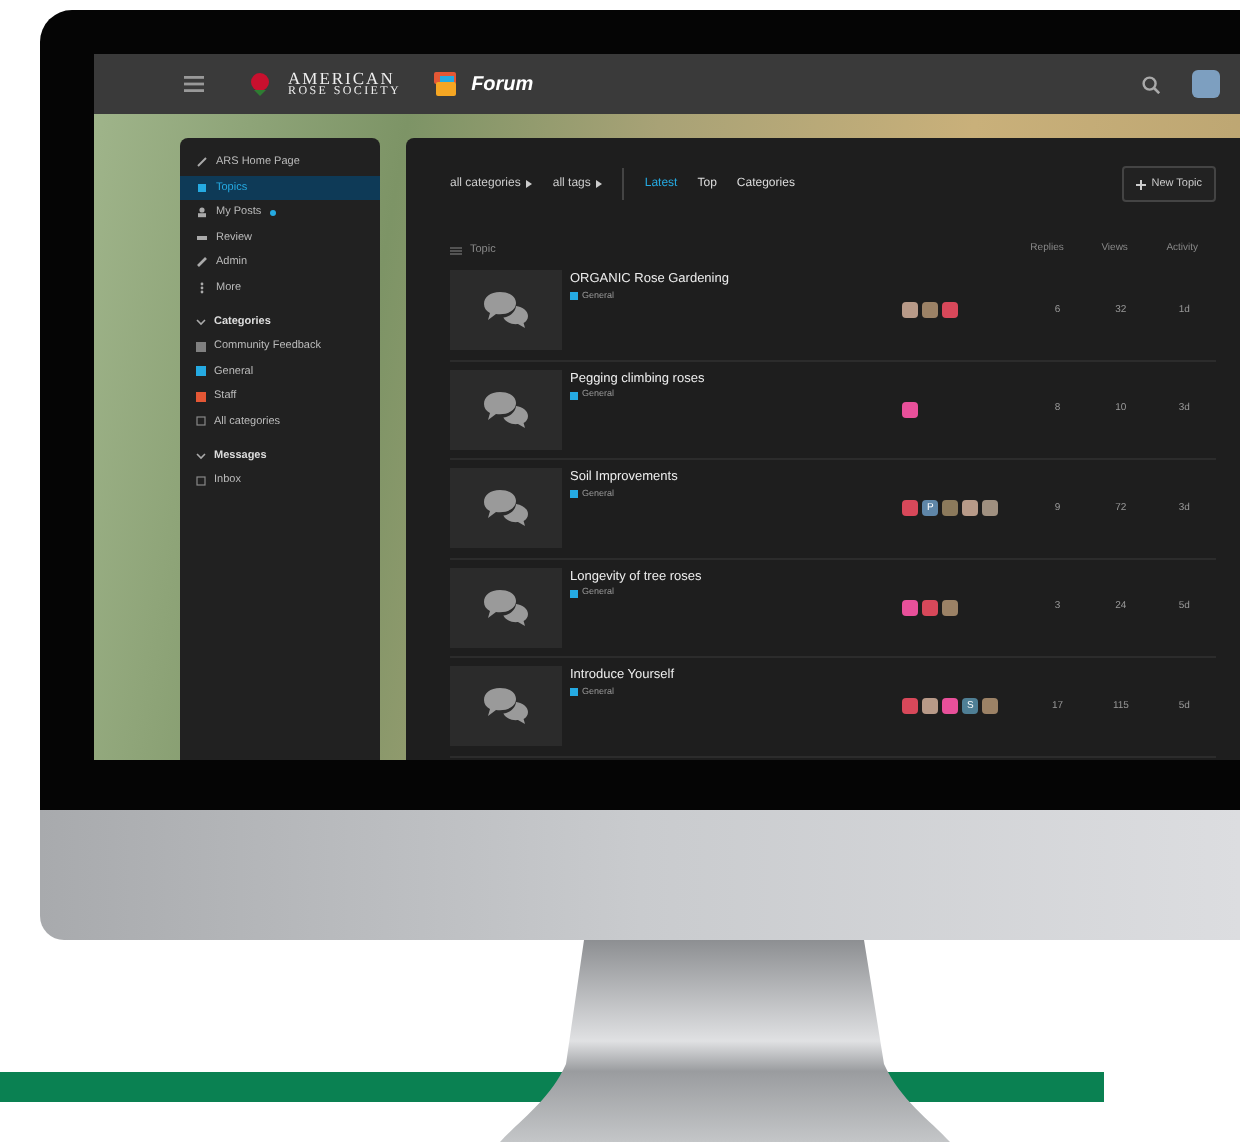 This screenshot has height=1142, width=1240. What do you see at coordinates (502, 85) in the screenshot?
I see `forum-title: Forum` at bounding box center [502, 85].